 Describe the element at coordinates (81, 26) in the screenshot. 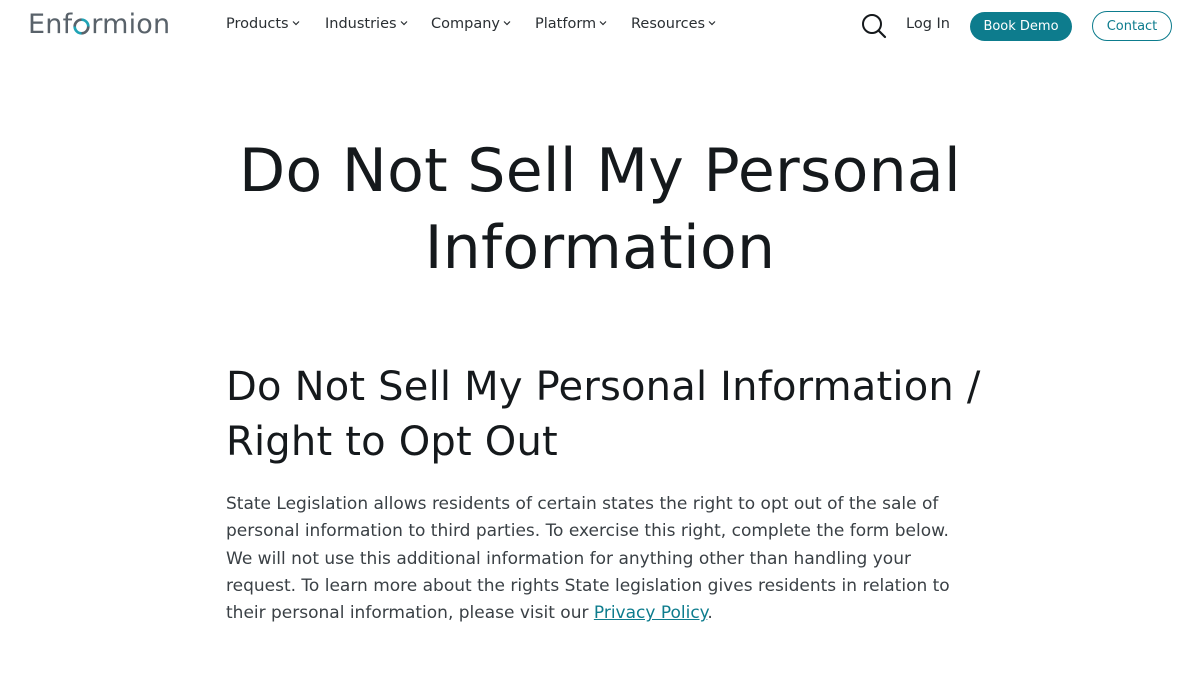

I see `logo-ring-icon` at that location.